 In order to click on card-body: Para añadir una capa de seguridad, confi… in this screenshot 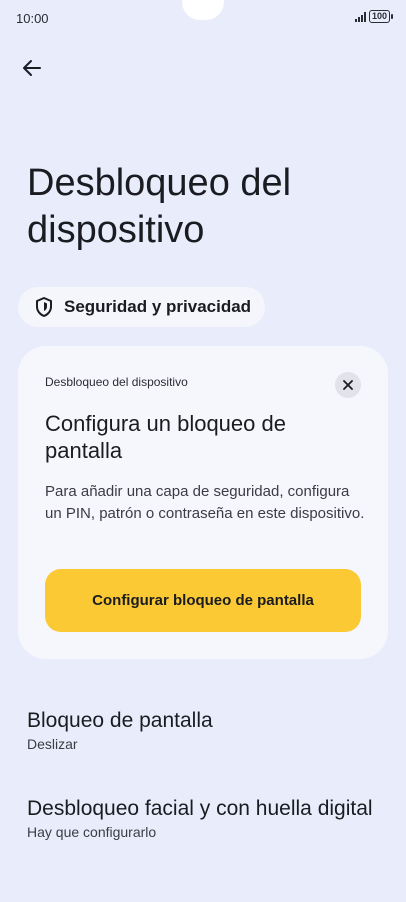, I will do `click(205, 502)`.